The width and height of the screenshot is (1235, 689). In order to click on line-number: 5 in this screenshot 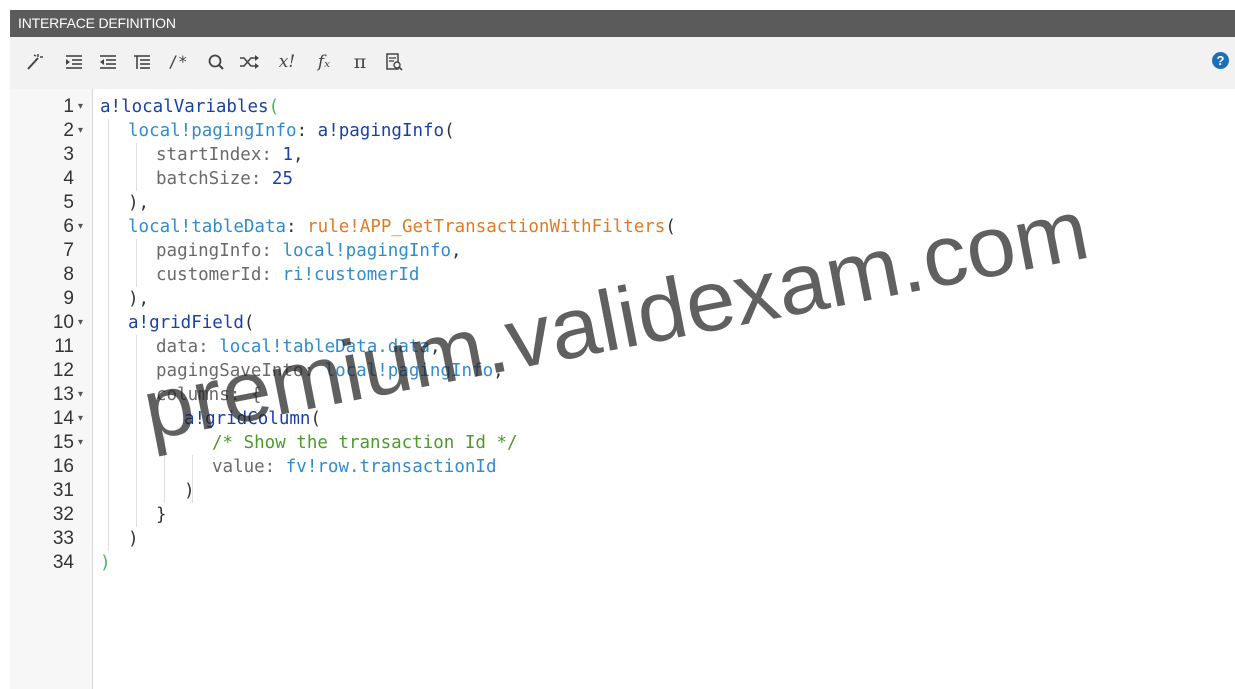, I will do `click(68, 202)`.